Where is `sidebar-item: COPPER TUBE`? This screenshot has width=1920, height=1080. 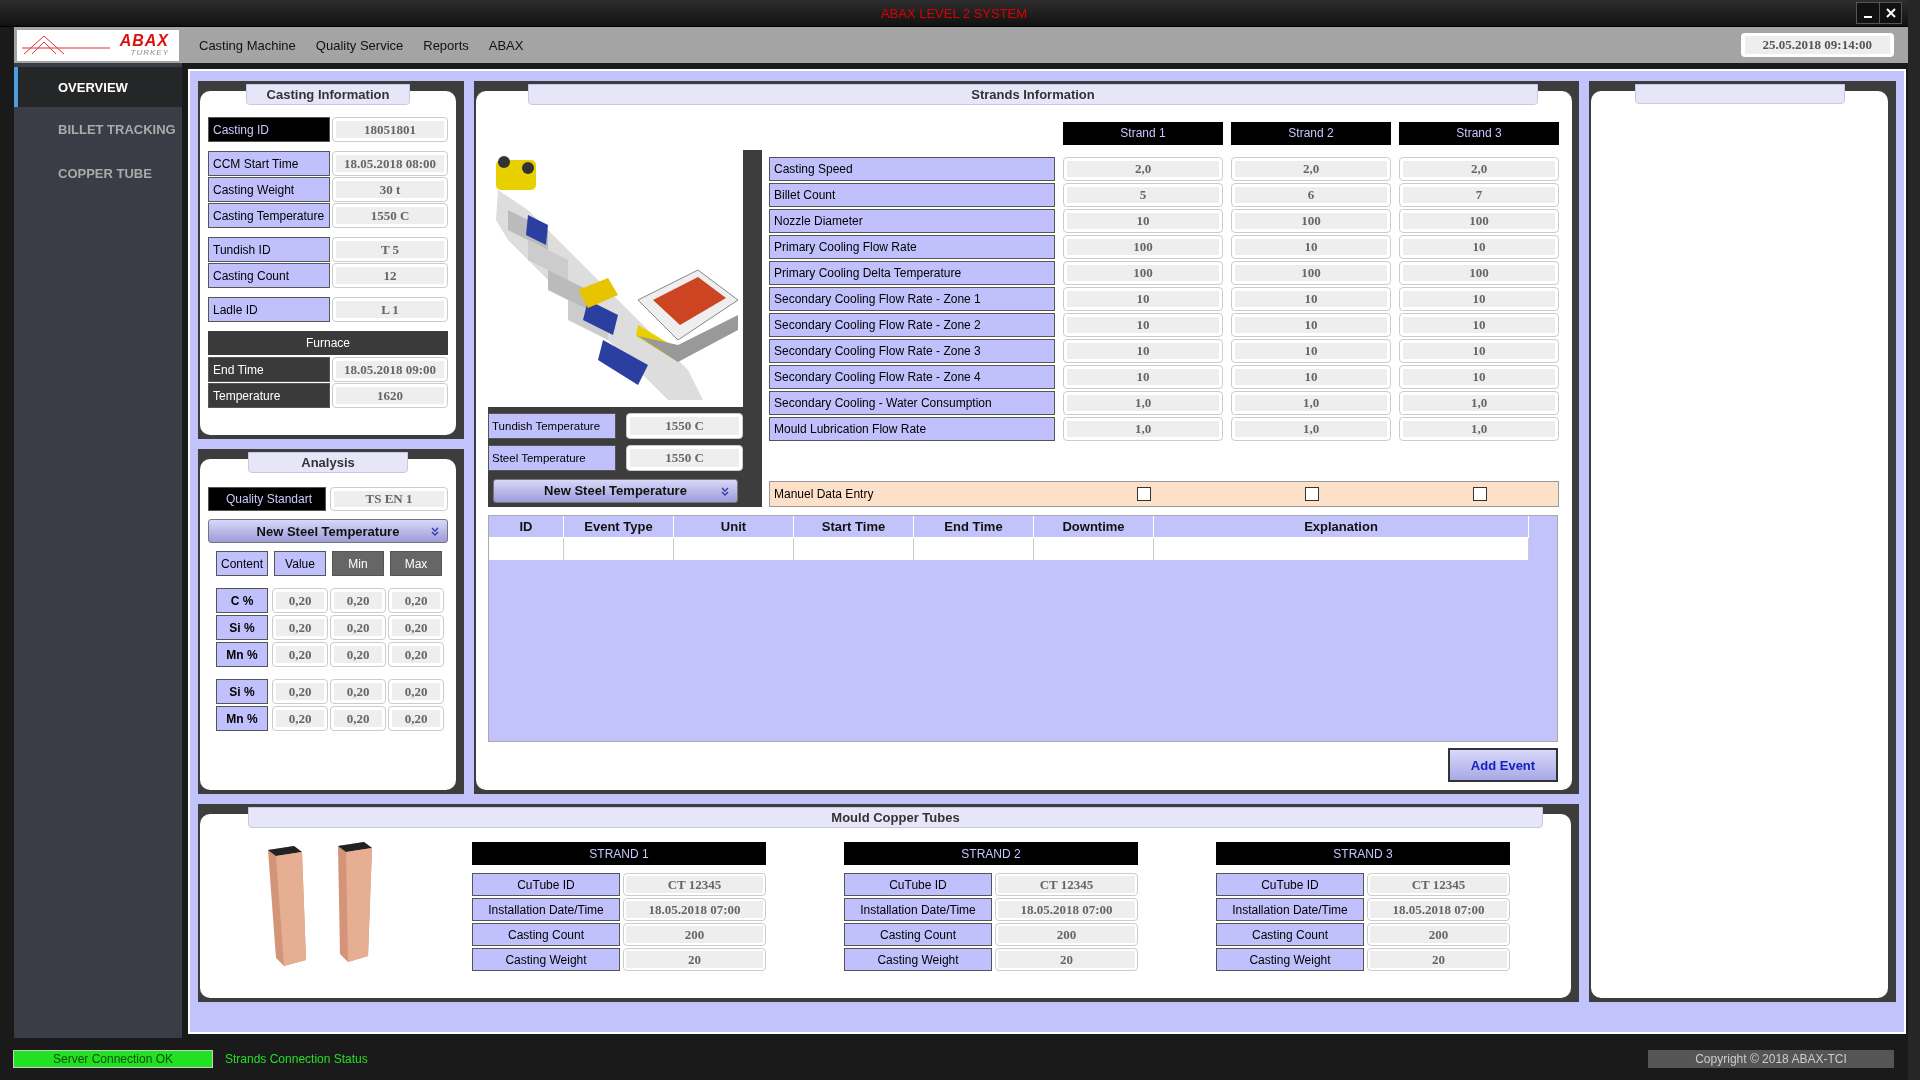 sidebar-item: COPPER TUBE is located at coordinates (98, 173).